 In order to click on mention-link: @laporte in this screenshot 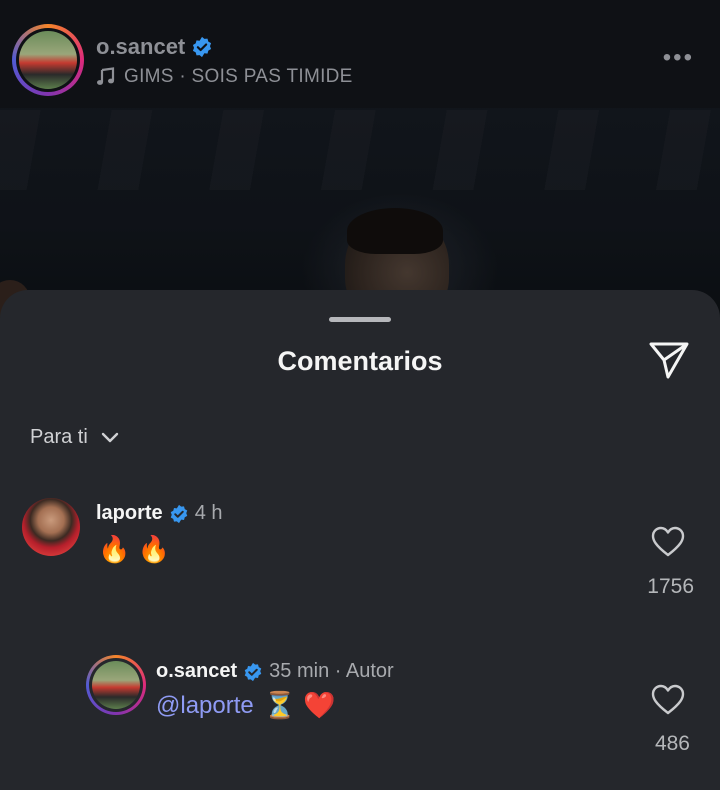, I will do `click(205, 706)`.